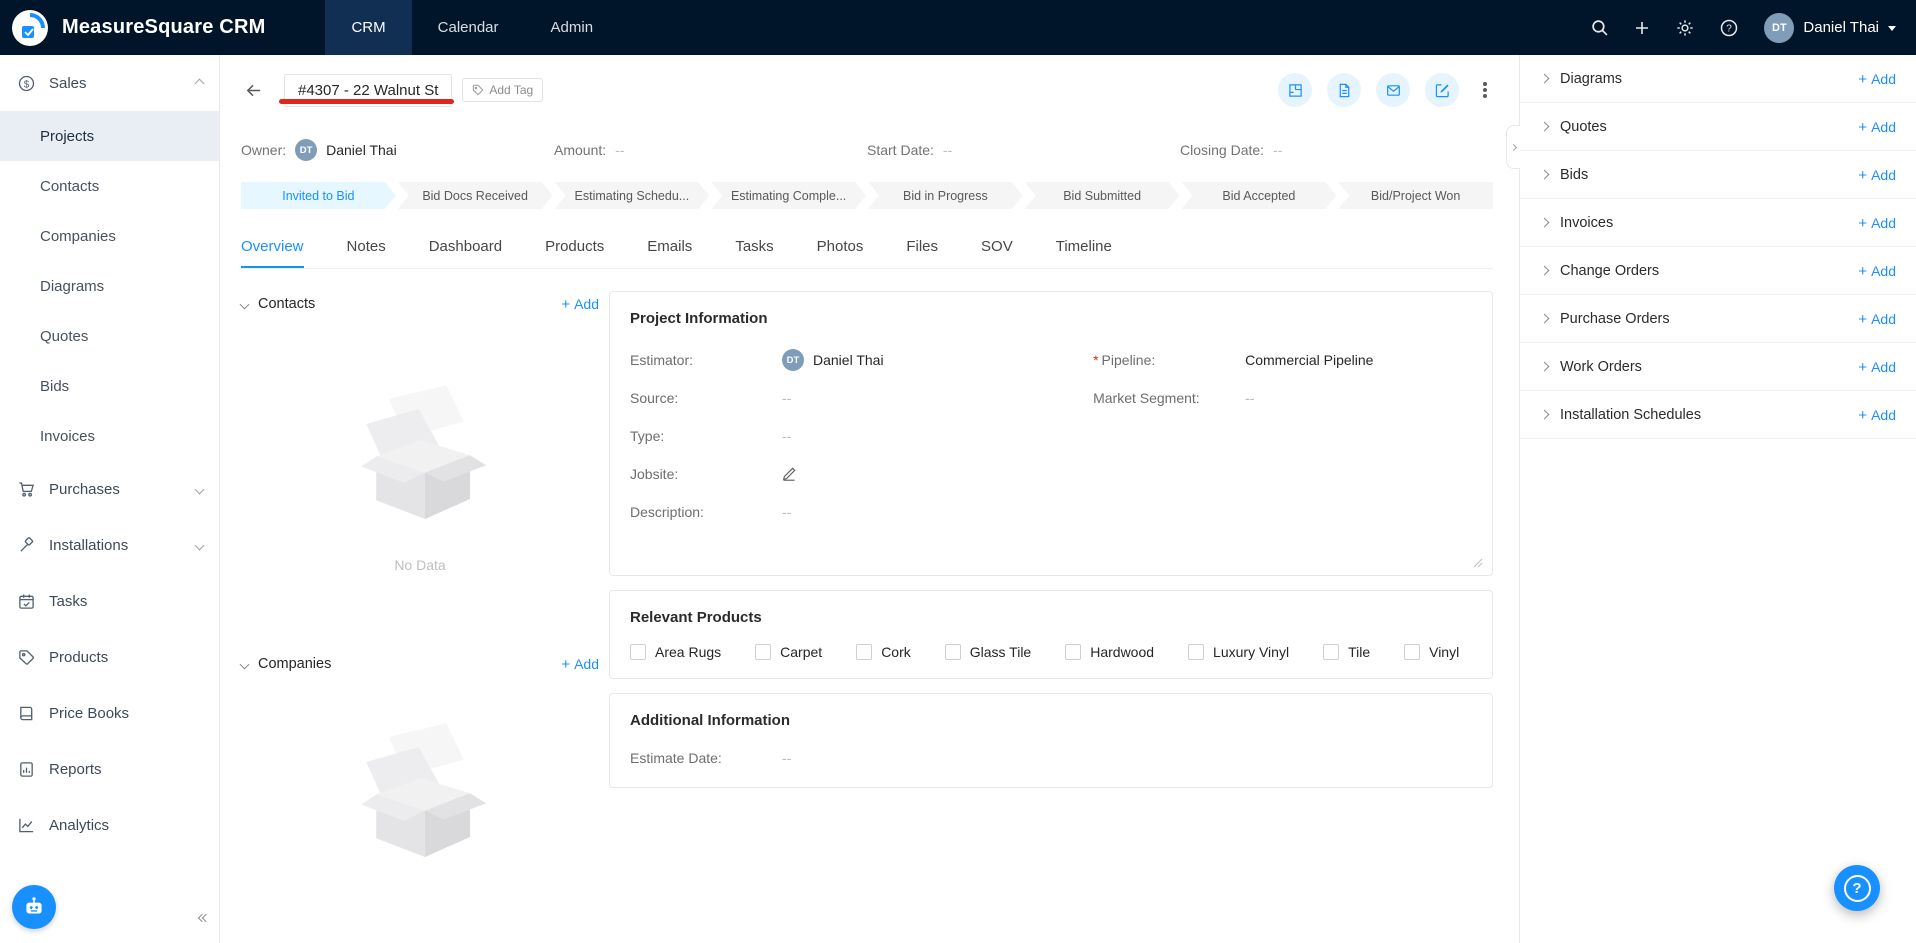 This screenshot has height=943, width=1916. What do you see at coordinates (1729, 28) in the screenshot?
I see `help-icon: ?` at bounding box center [1729, 28].